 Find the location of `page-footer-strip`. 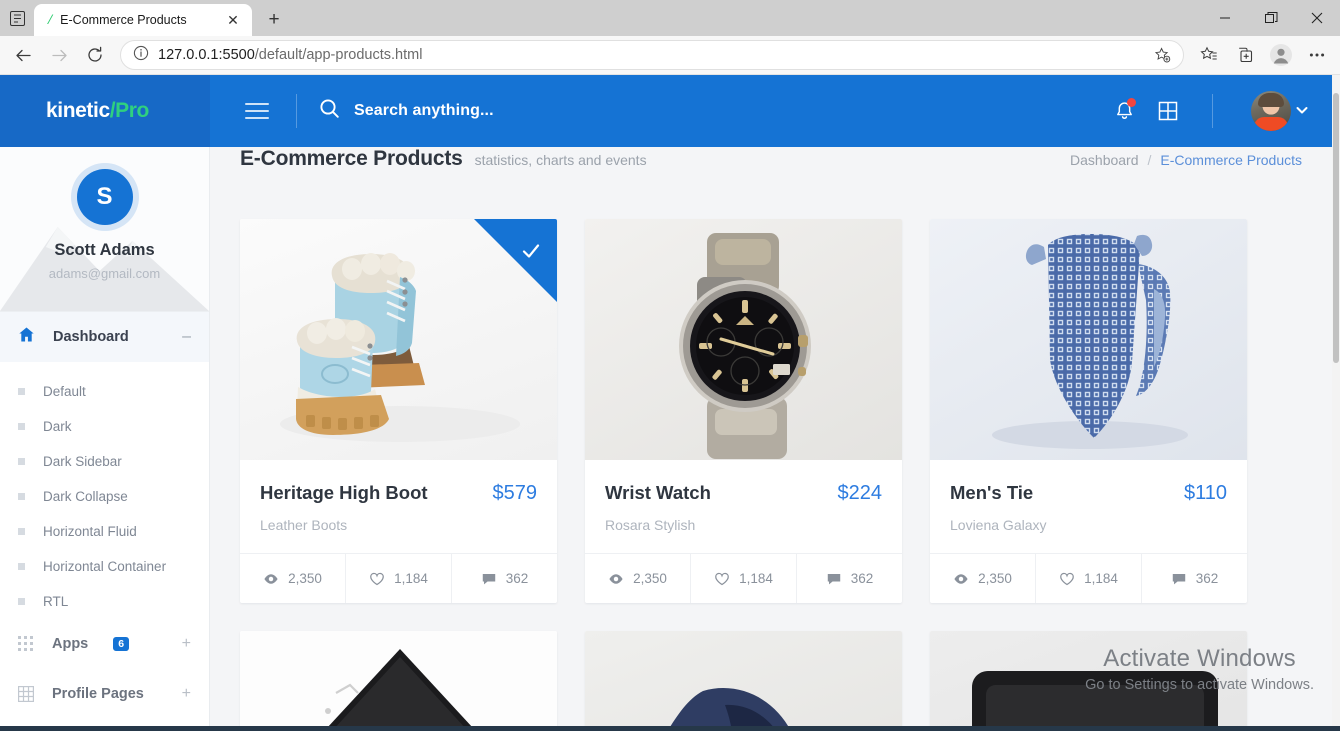

page-footer-strip is located at coordinates (670, 728).